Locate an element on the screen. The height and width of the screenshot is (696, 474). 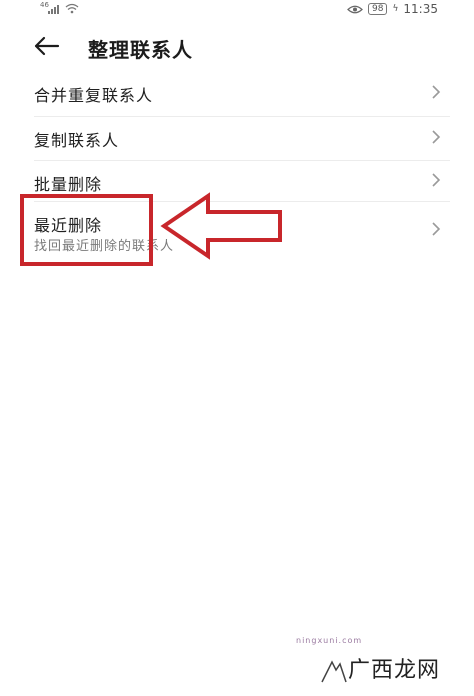
list-item-merge-duplicates: 合并重复联系人 is located at coordinates (235, 93).